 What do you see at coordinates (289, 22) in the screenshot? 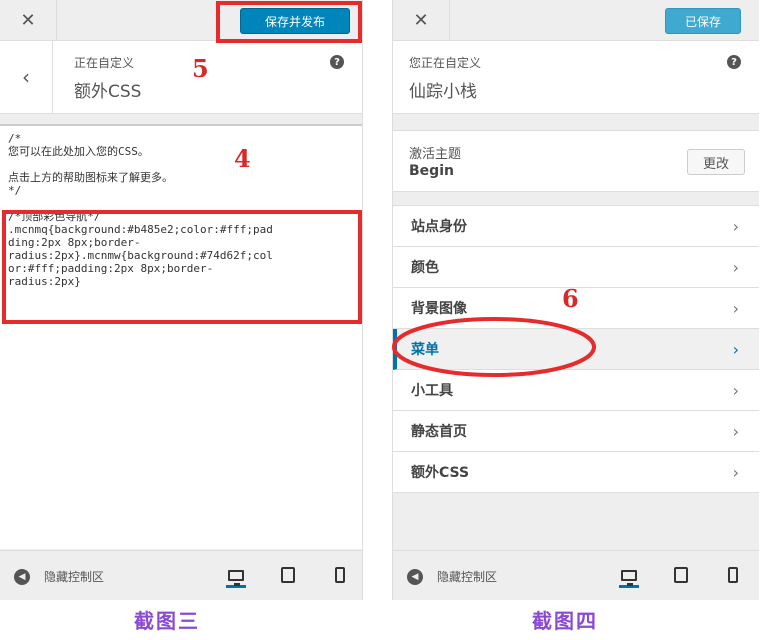
I see `highlight-publish` at bounding box center [289, 22].